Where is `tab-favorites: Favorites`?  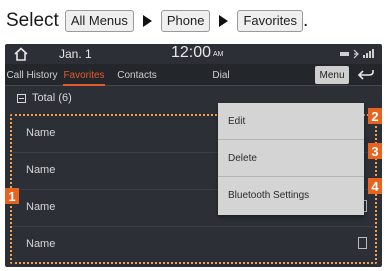 tab-favorites: Favorites is located at coordinates (84, 75).